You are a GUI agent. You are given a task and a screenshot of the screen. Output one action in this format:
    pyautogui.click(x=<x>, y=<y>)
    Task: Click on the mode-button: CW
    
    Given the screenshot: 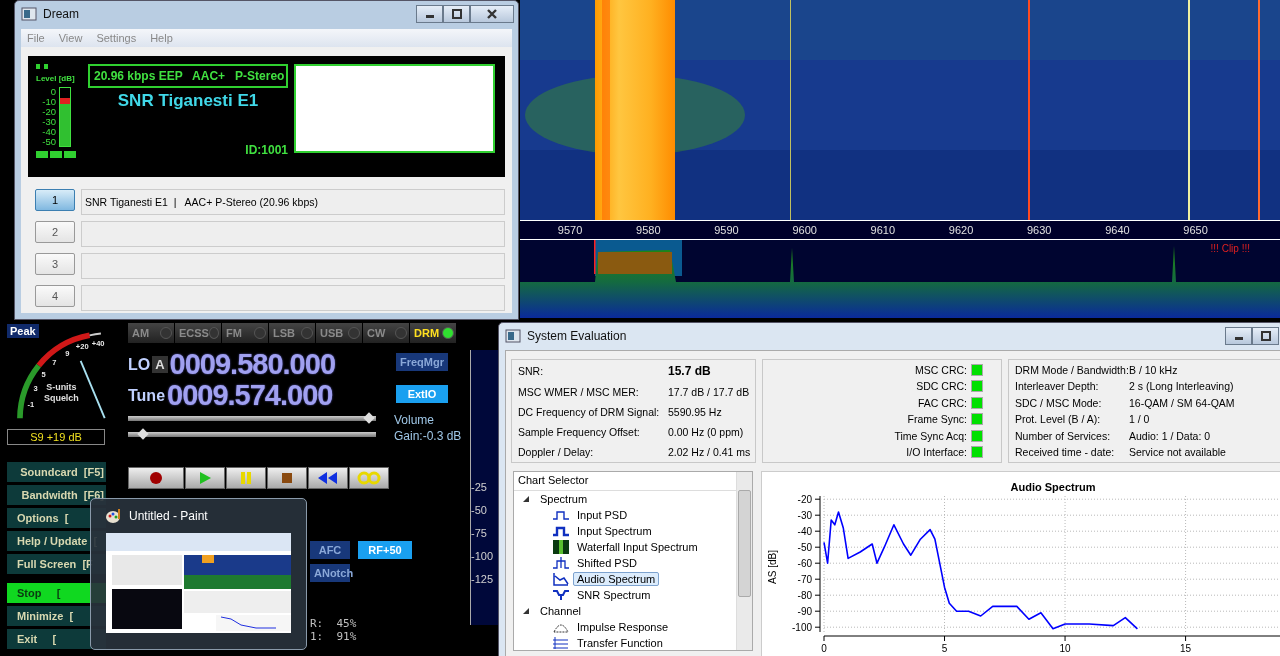 What is the action you would take?
    pyautogui.click(x=386, y=333)
    